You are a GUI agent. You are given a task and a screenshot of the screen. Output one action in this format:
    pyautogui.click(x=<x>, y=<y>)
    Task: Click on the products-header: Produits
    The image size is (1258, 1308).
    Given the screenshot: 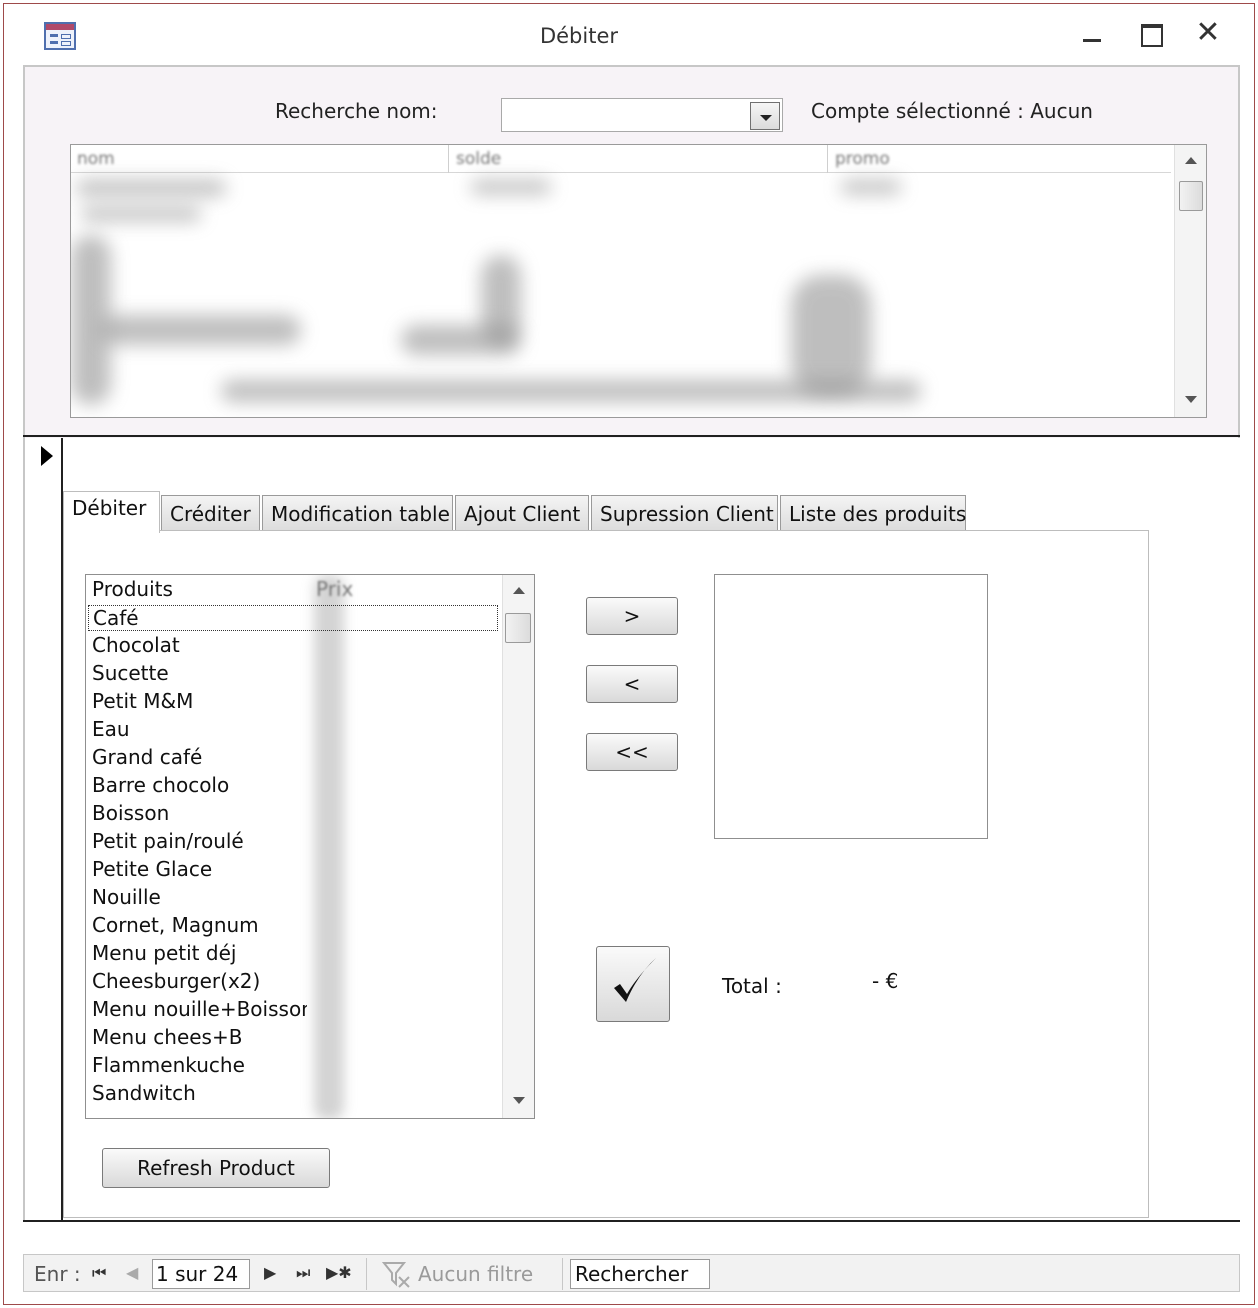 What is the action you would take?
    pyautogui.click(x=132, y=589)
    